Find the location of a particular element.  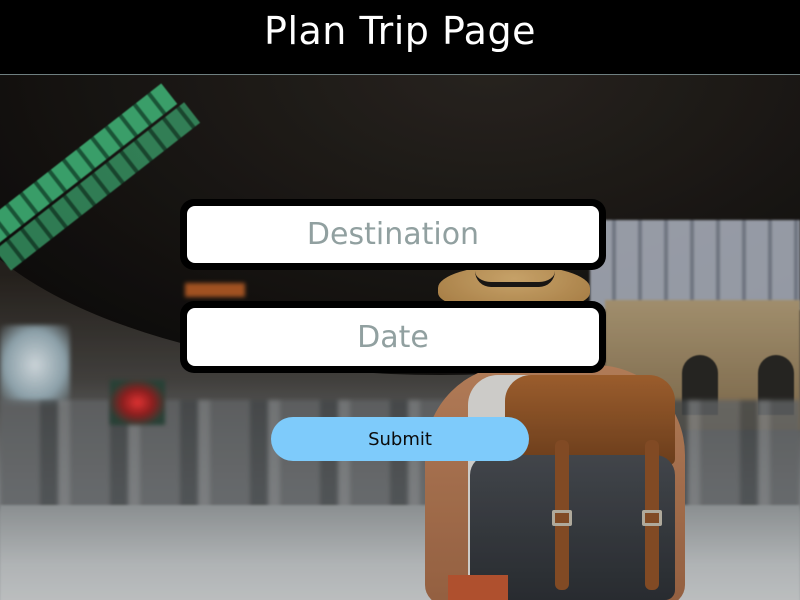

date-field-frame is located at coordinates (393, 337).